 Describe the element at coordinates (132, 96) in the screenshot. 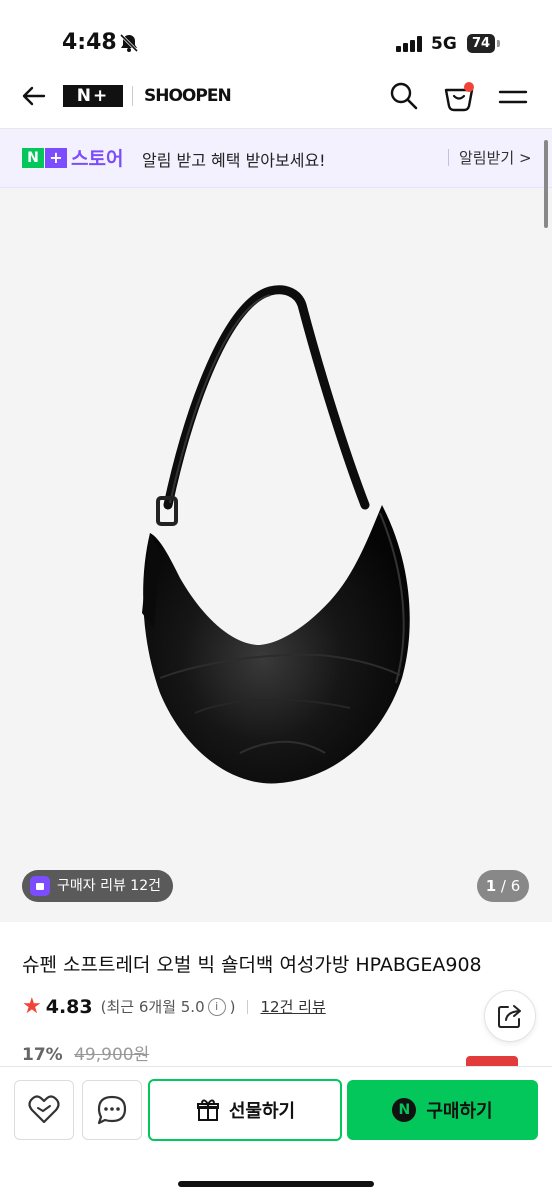

I see `logo-divider` at that location.